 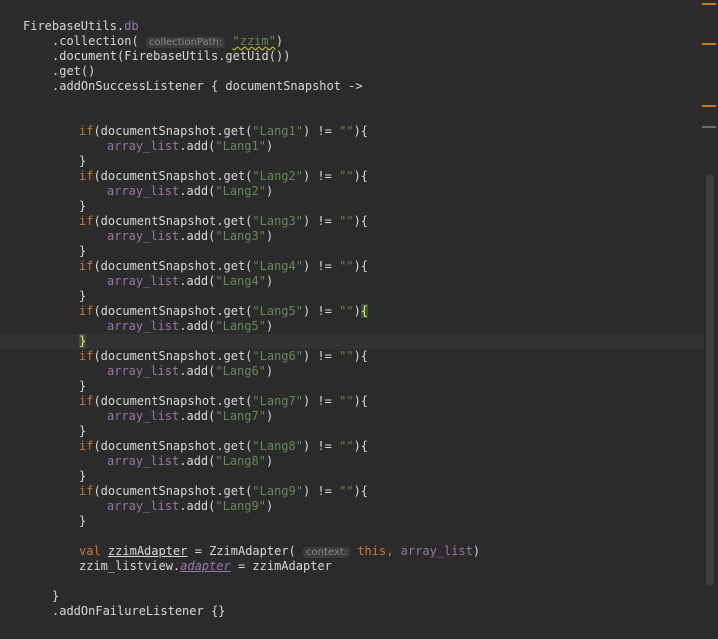 I want to click on code-token: "Lang7", so click(x=240, y=416).